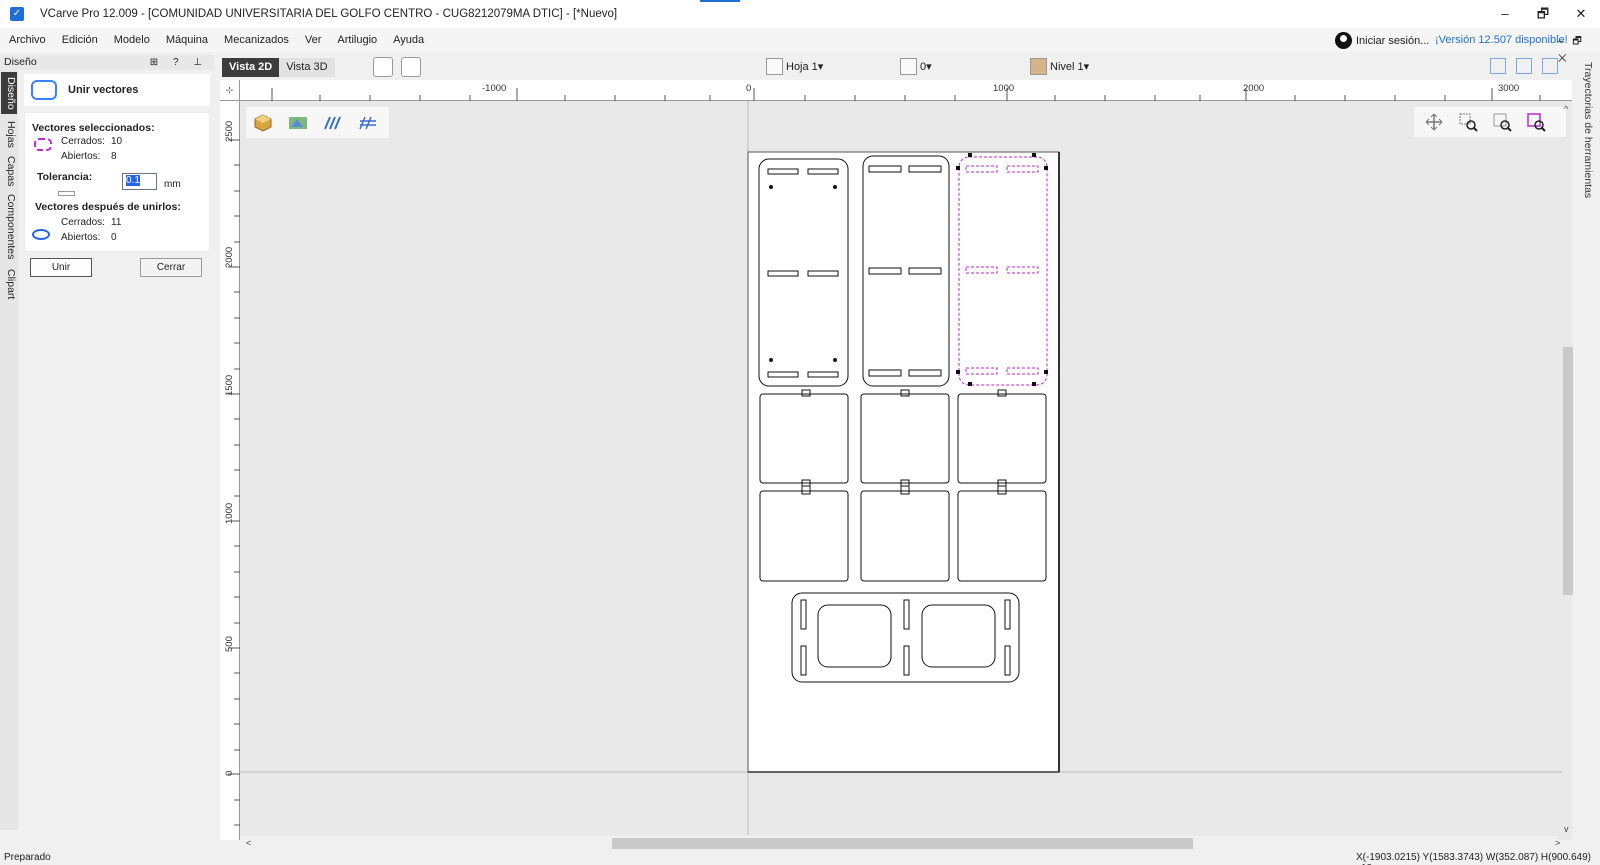 This screenshot has height=865, width=1600. What do you see at coordinates (1468, 122) in the screenshot?
I see `zoom-box-icon` at bounding box center [1468, 122].